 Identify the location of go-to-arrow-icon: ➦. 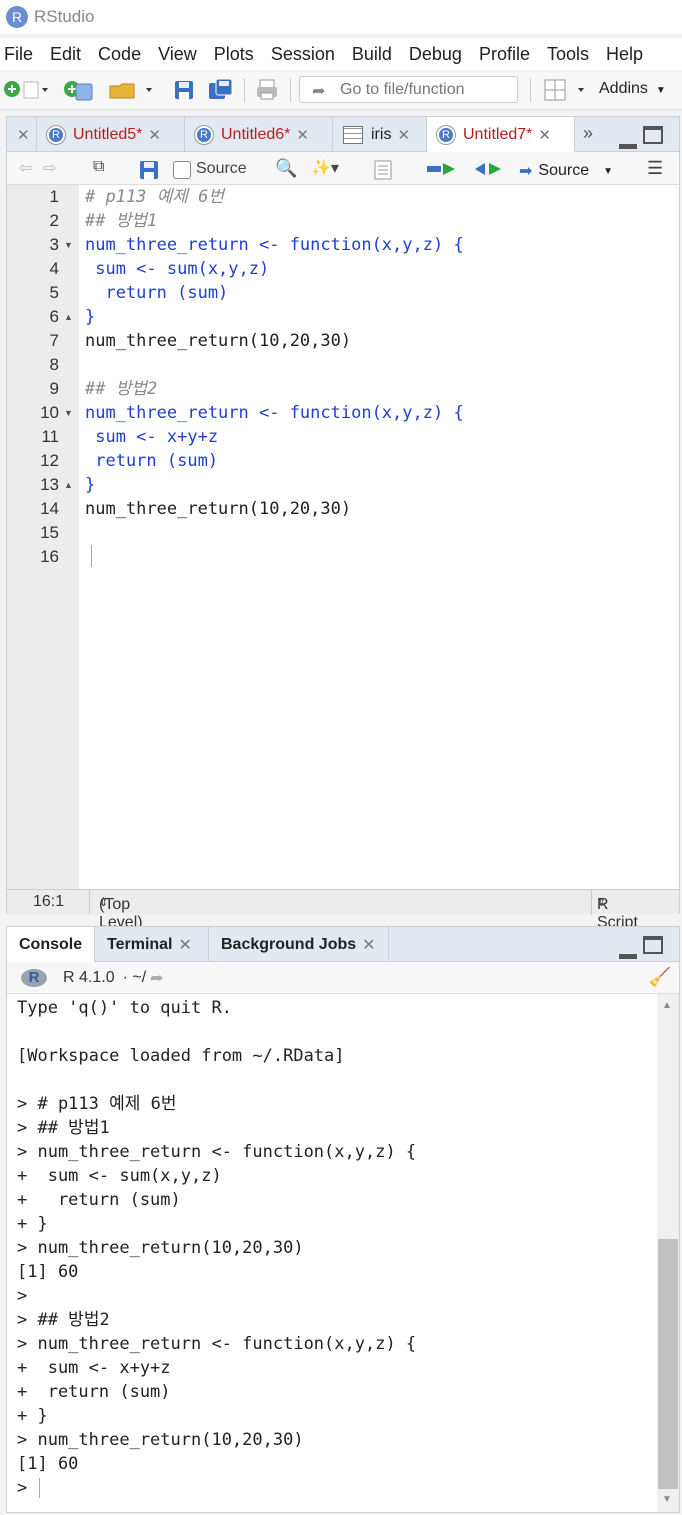
(319, 91).